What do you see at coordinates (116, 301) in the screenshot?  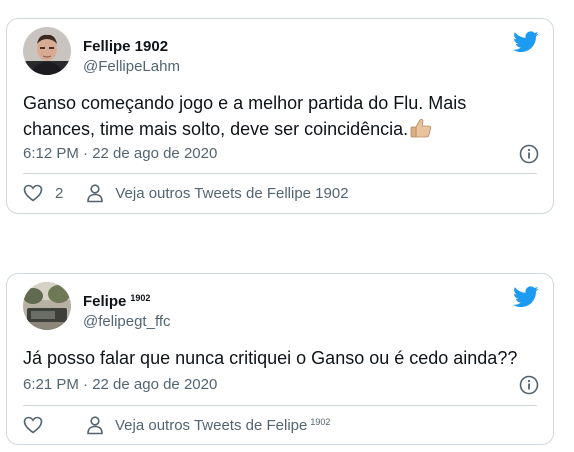 I see `display-name: Felipe 1902` at bounding box center [116, 301].